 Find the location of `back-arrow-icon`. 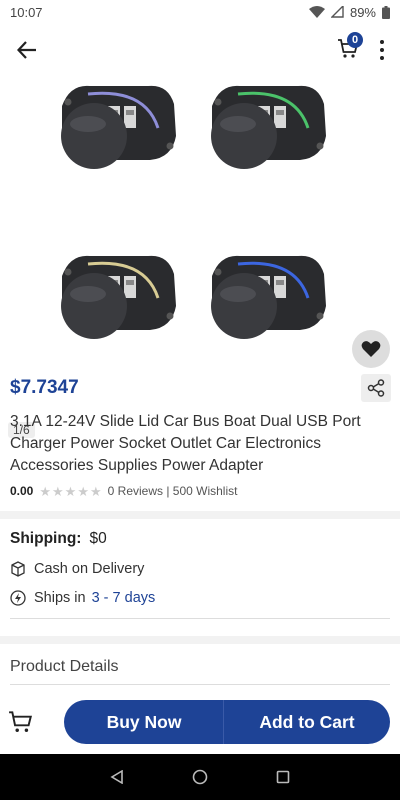

back-arrow-icon is located at coordinates (26, 50).